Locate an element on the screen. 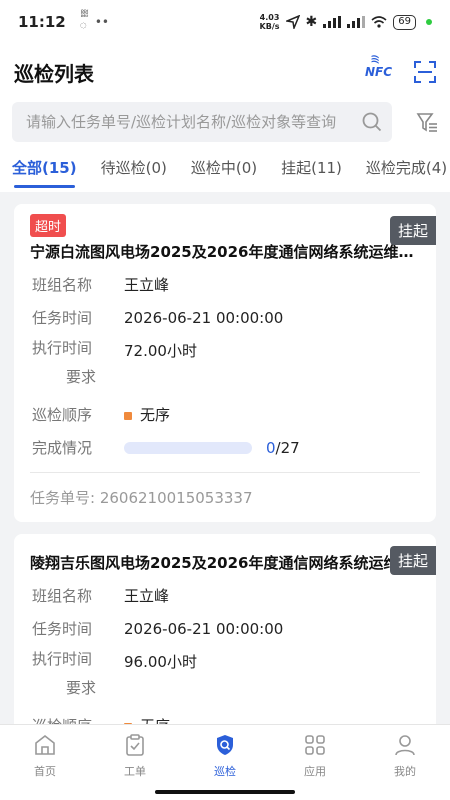  status-tabs: 全部(15) 待巡检(0) 巡检中(0) 挂起(11) 巡检完成(4) is located at coordinates (225, 168).